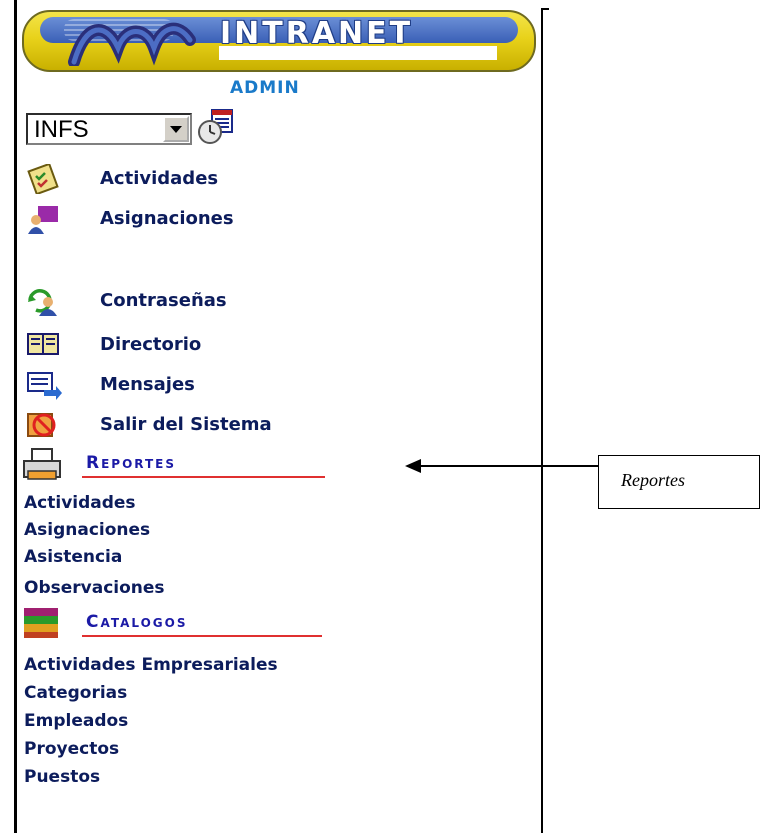 This screenshot has width=762, height=833. Describe the element at coordinates (151, 344) in the screenshot. I see `menu-item-label: Directorio` at that location.